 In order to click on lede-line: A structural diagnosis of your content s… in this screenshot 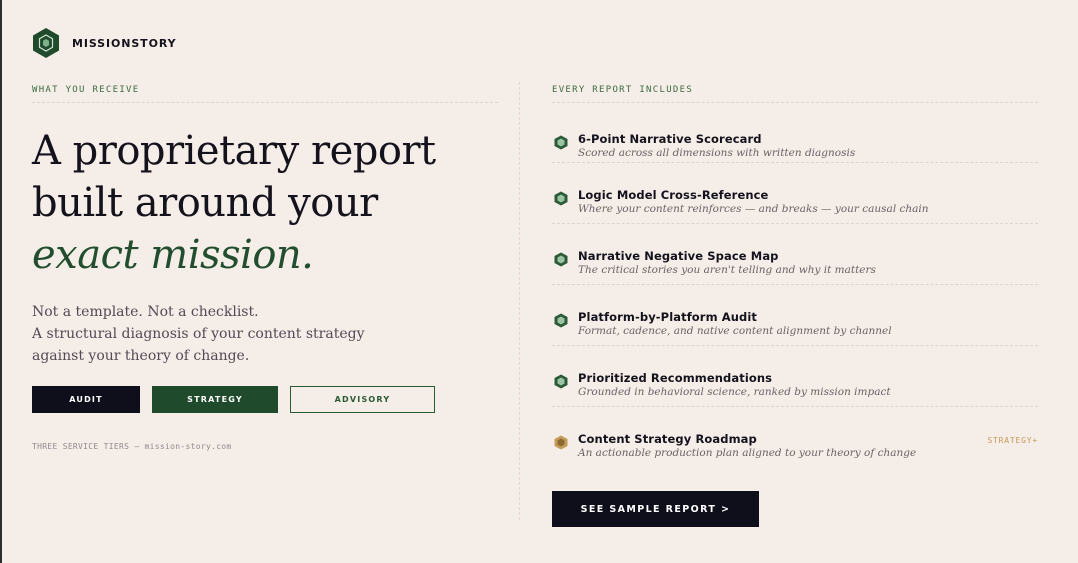, I will do `click(198, 334)`.